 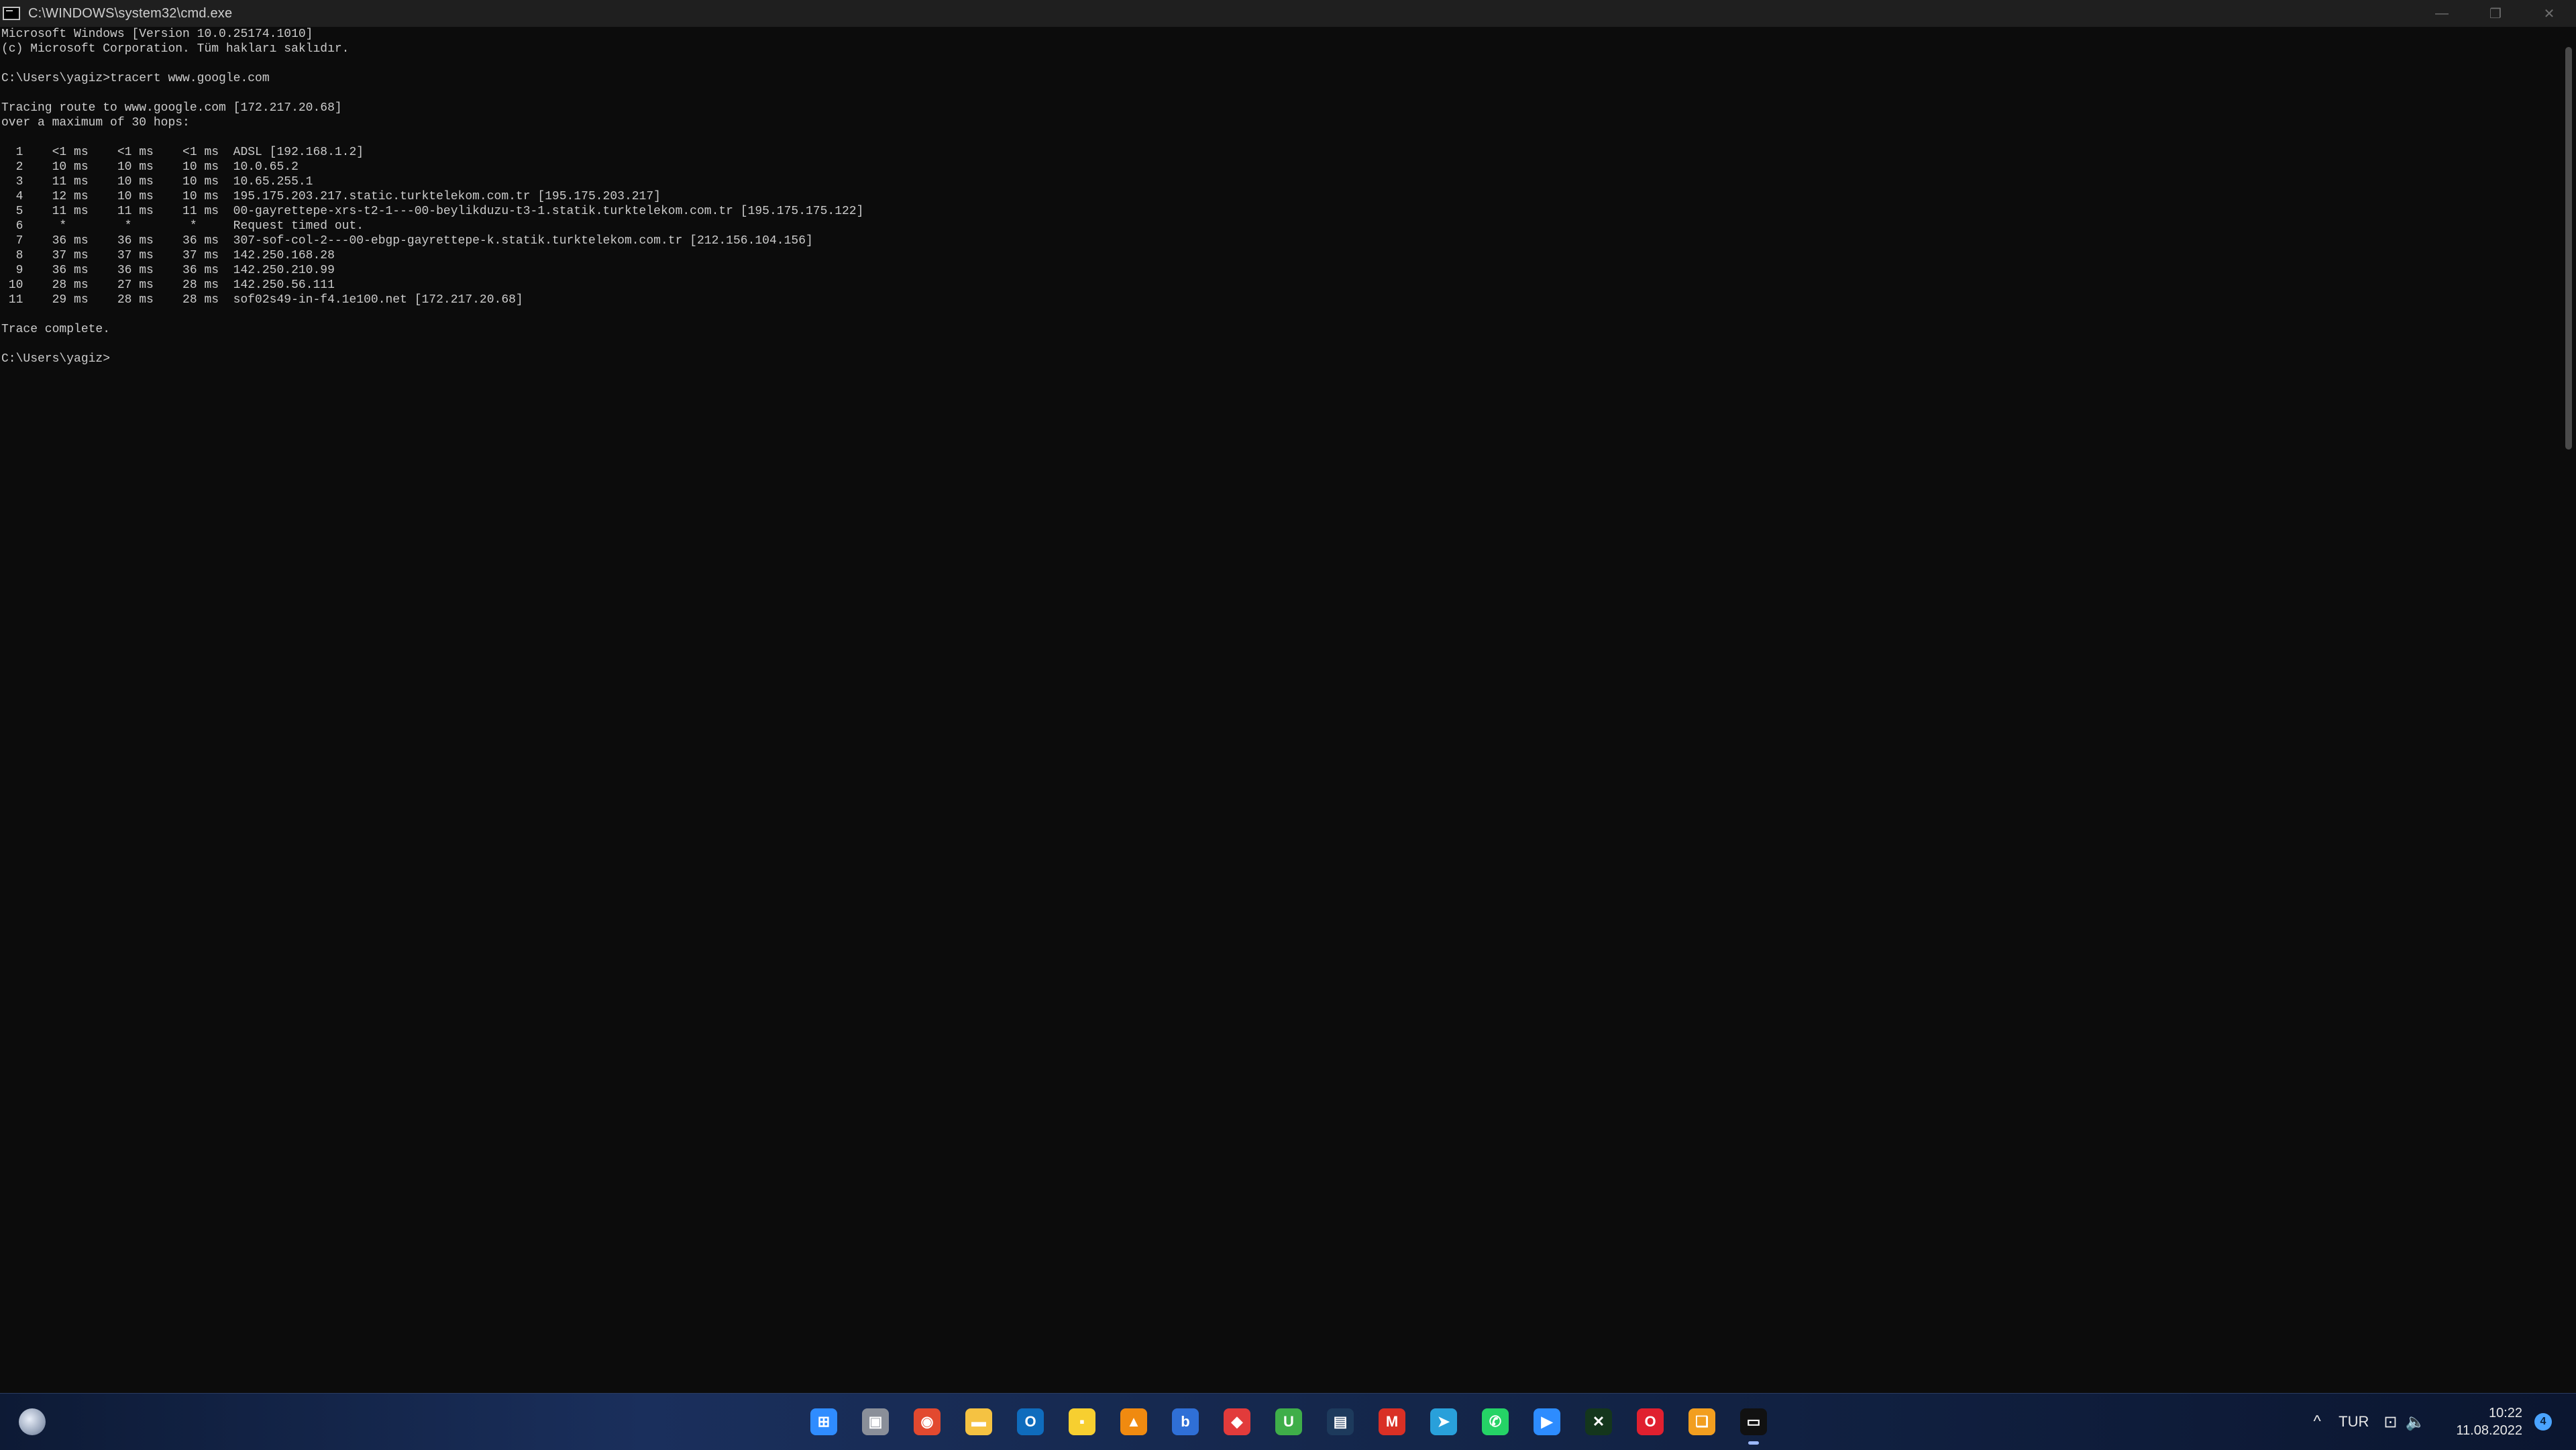 I want to click on window-title: C:\WINDOWS\system32\cmd.exe, so click(x=130, y=13).